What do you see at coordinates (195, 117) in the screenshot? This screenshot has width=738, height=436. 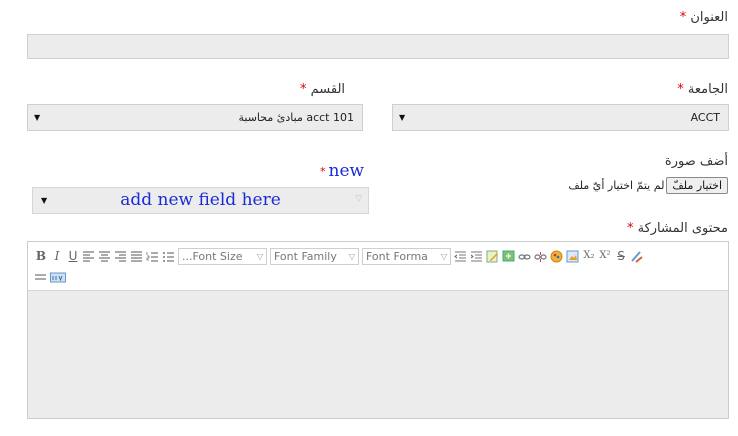 I see `department-select: ▼ acct 101 مبادئ محاسبة` at bounding box center [195, 117].